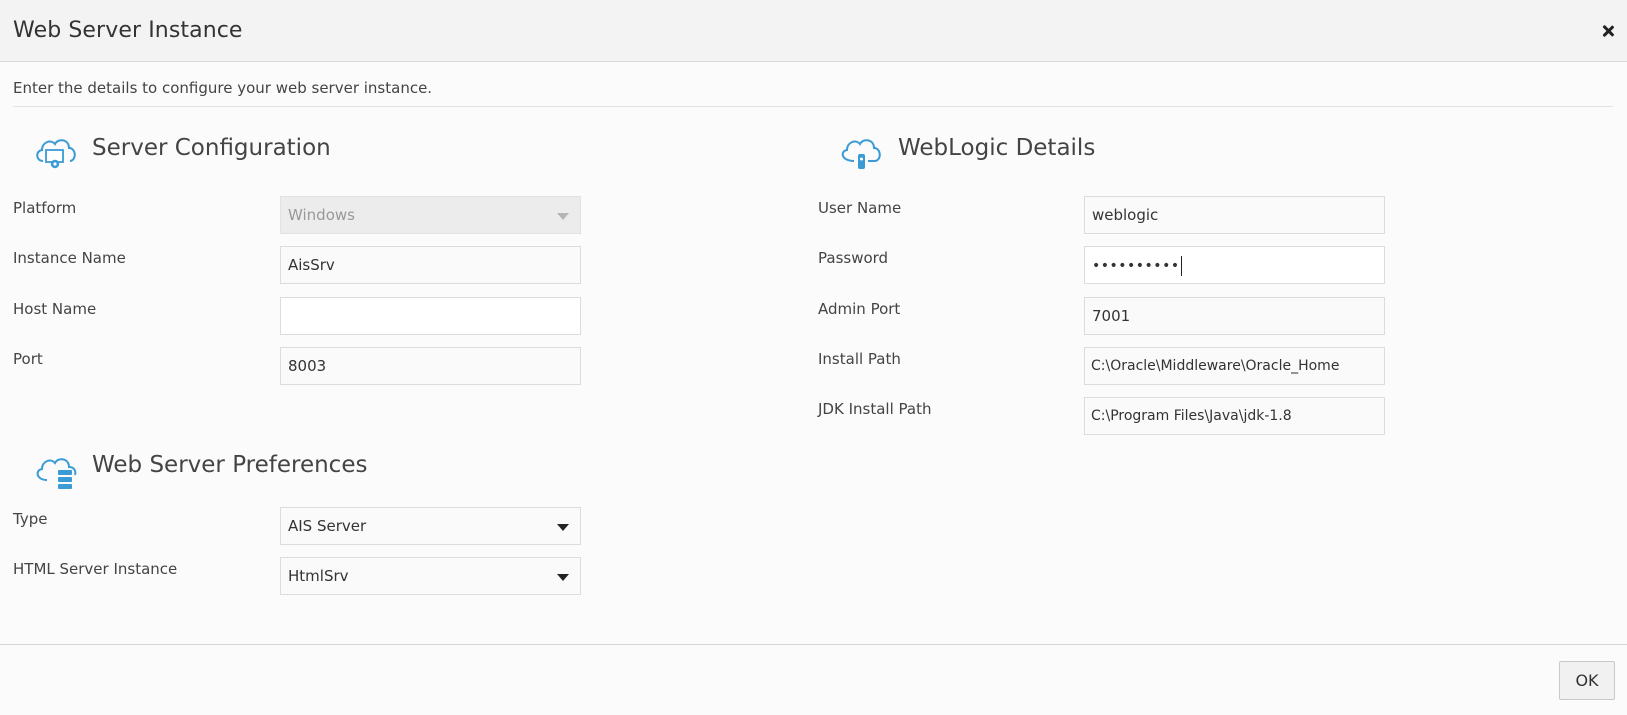 Image resolution: width=1627 pixels, height=715 pixels. I want to click on dialog-title: Web Server Instance, so click(128, 30).